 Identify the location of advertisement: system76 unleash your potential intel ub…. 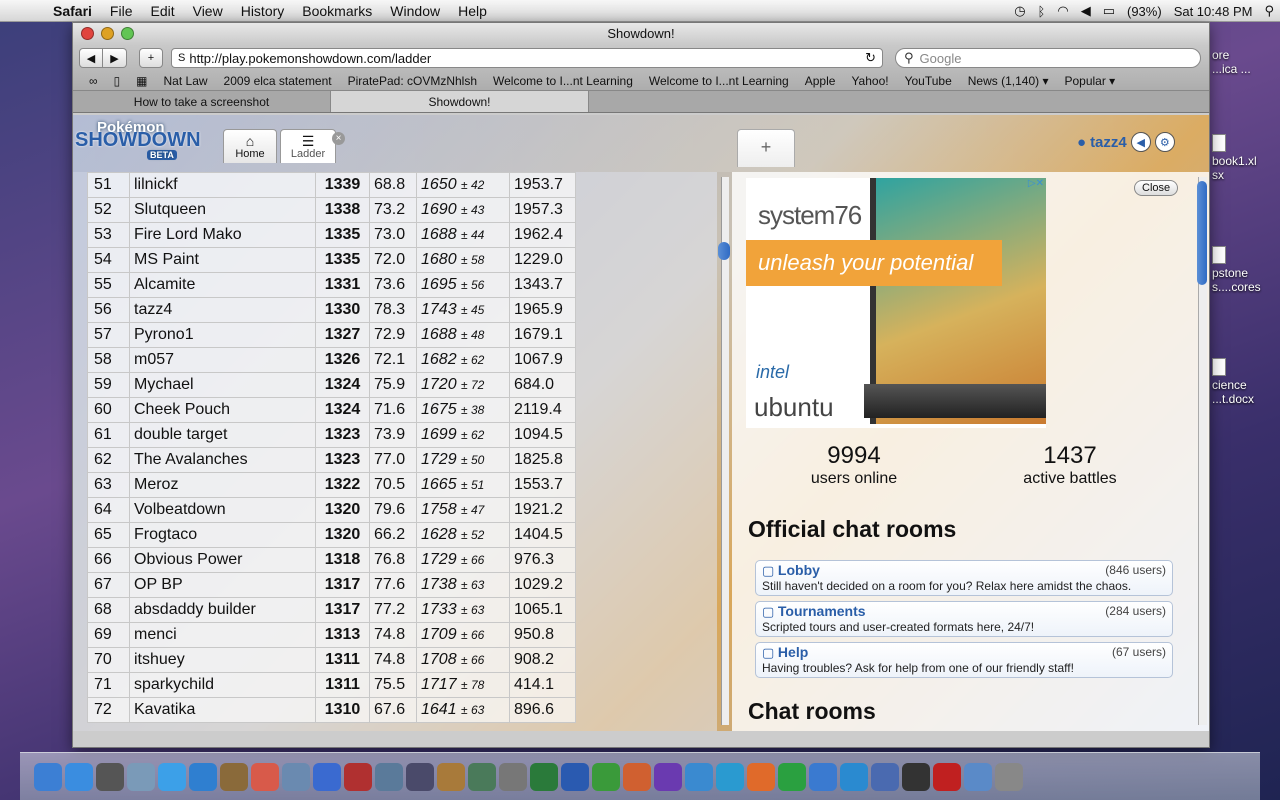
(896, 303).